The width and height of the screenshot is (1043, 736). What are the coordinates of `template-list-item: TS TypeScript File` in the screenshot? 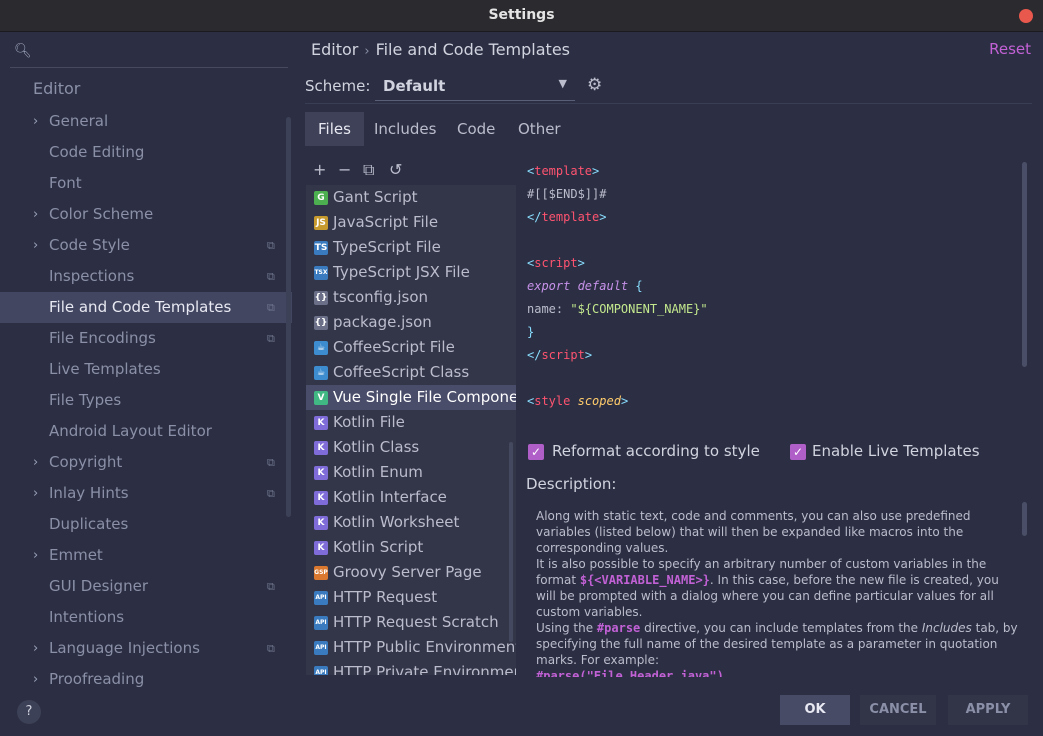 It's located at (411, 247).